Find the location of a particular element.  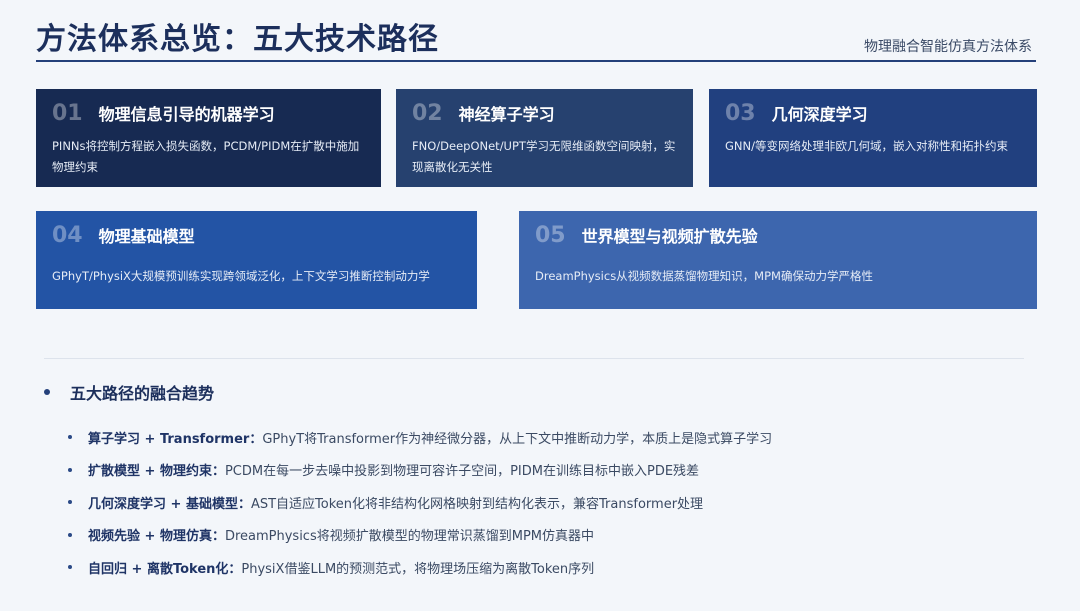

card-header: 01 物理信息引导的机器学习 is located at coordinates (208, 113).